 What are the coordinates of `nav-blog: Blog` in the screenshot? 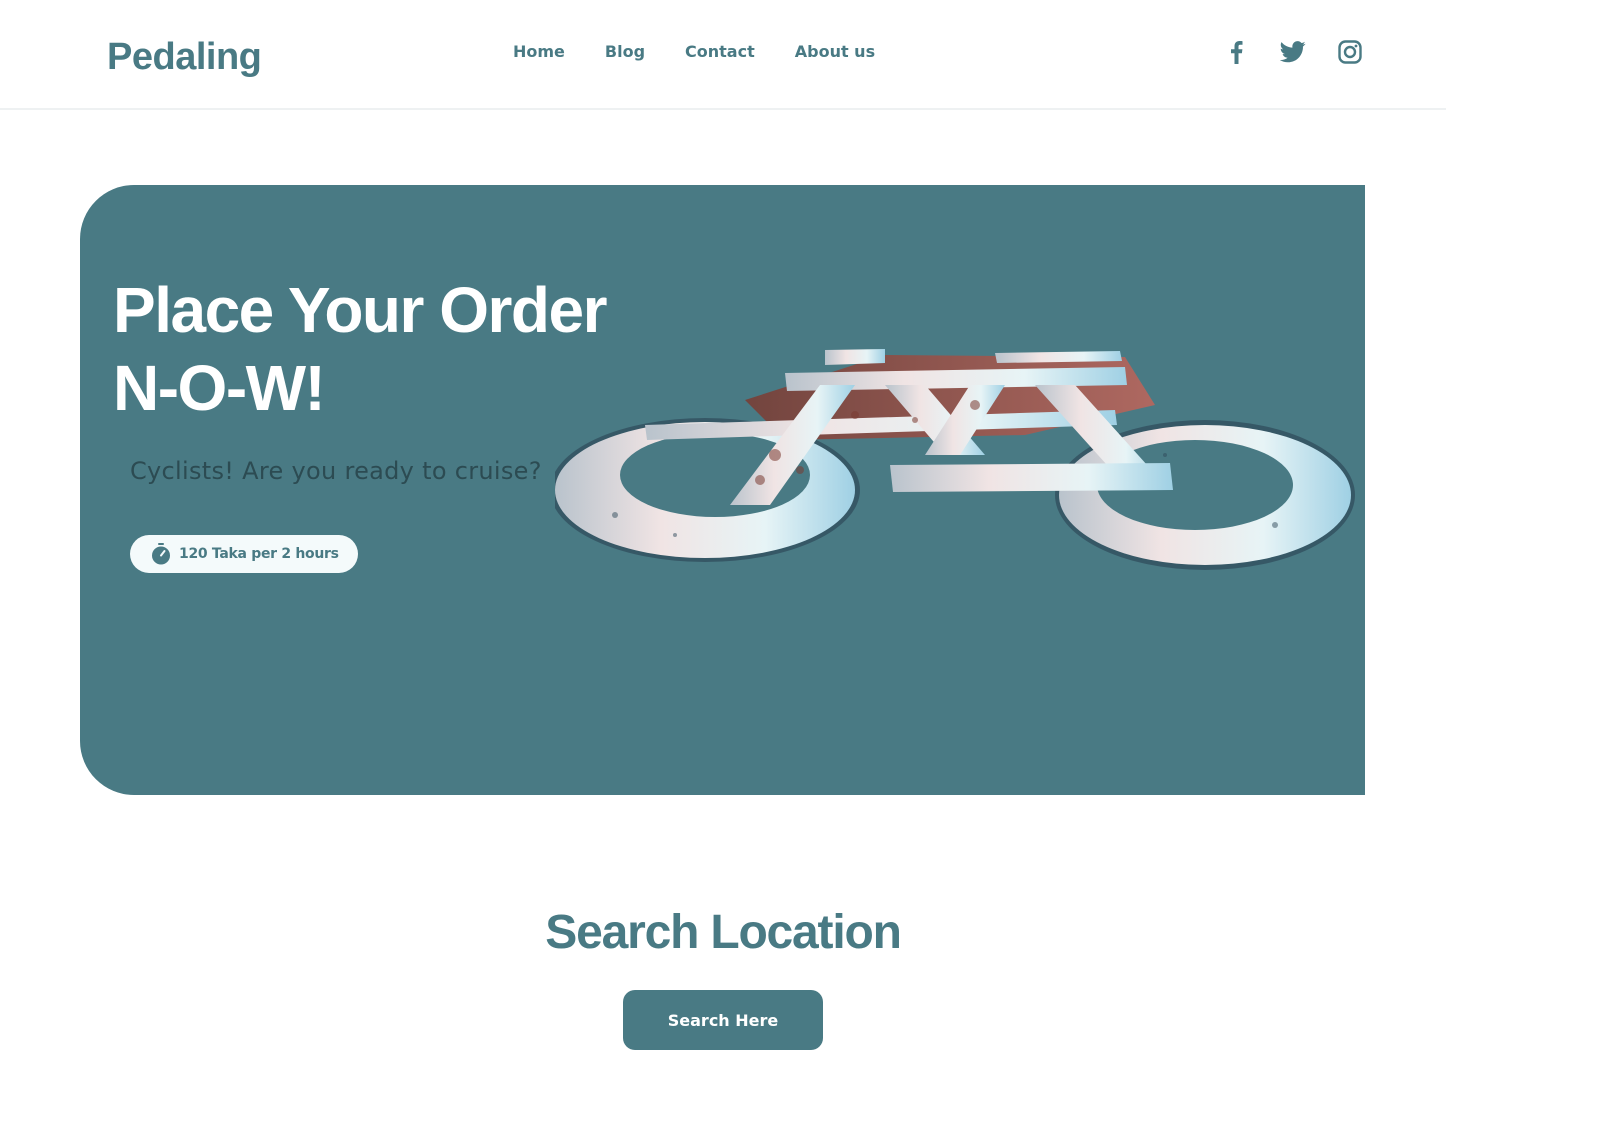 It's located at (625, 51).